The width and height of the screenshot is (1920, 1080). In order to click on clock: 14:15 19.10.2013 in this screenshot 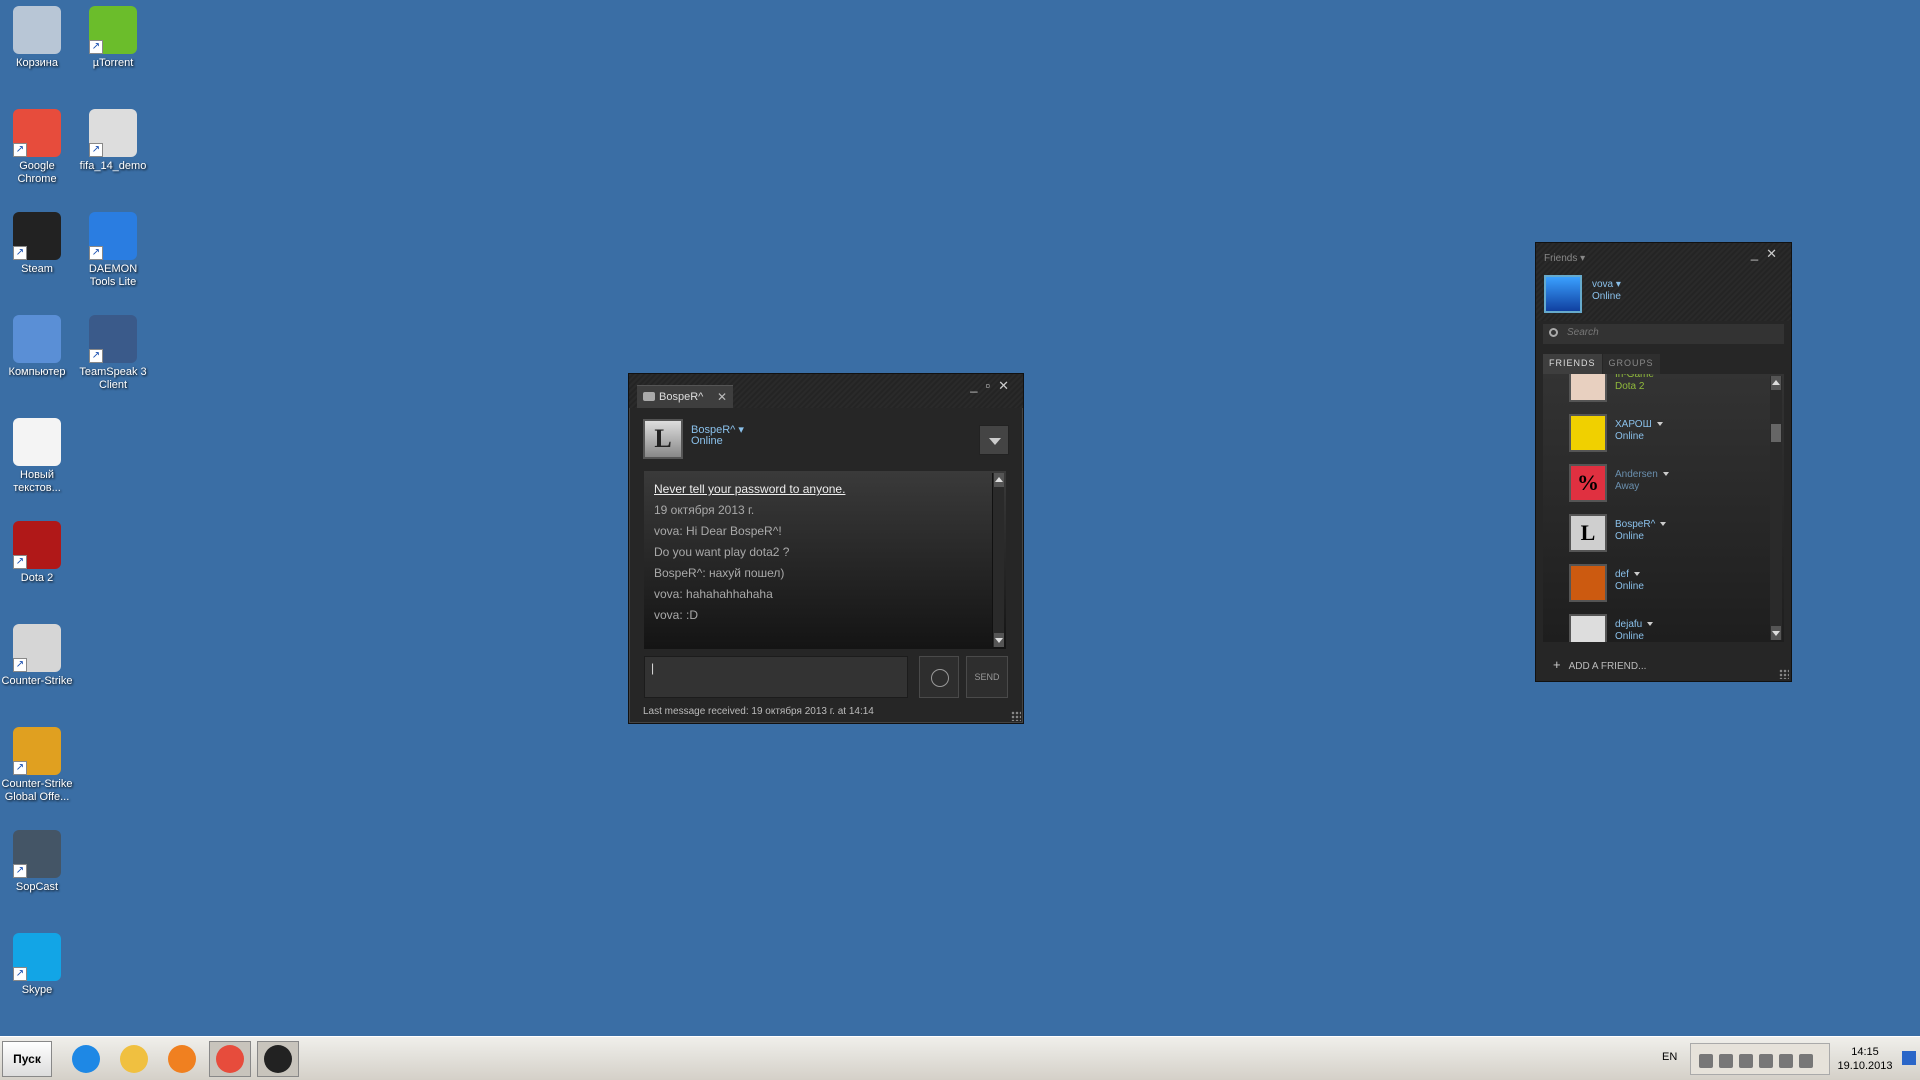, I will do `click(1865, 1059)`.